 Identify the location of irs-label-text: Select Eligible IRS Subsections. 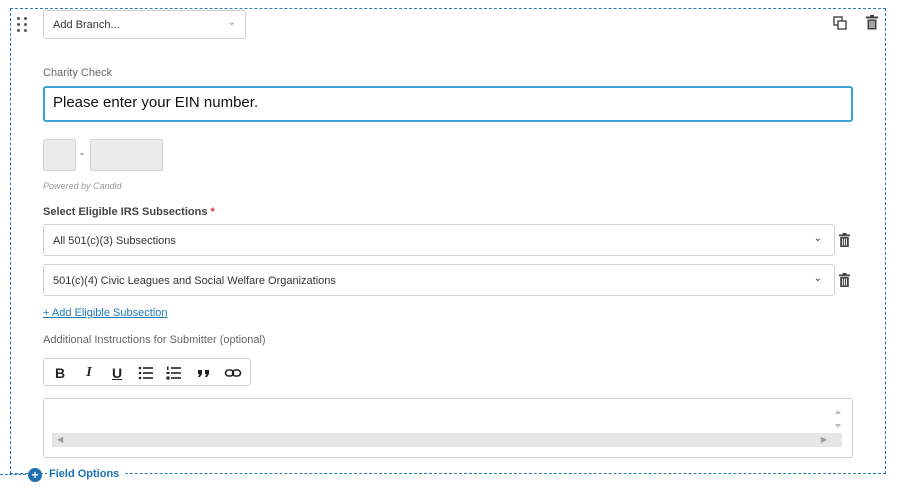
(125, 212).